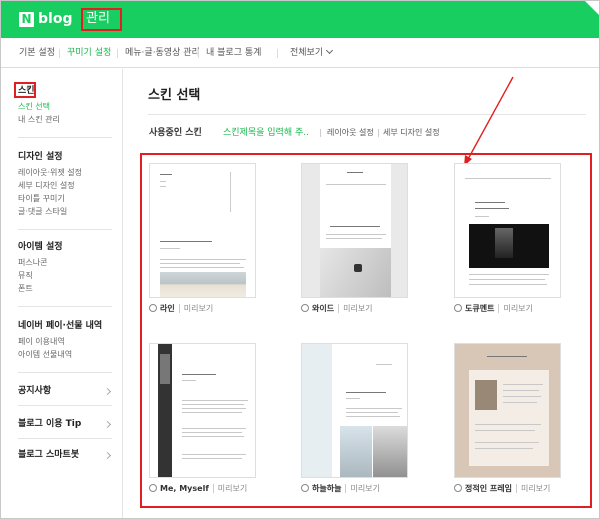 The height and width of the screenshot is (519, 600). I want to click on sidebar-item-post-style: 글·댓글 스타일, so click(42, 211).